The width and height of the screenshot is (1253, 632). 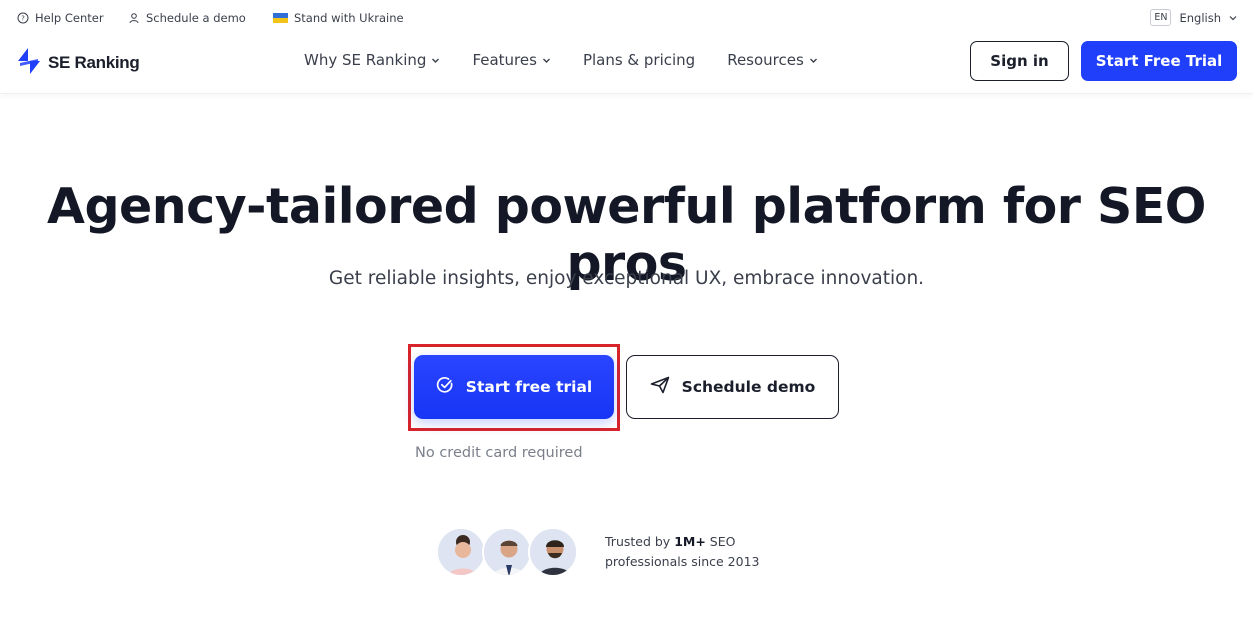 I want to click on trust-prefix: Trusted by, so click(x=640, y=541).